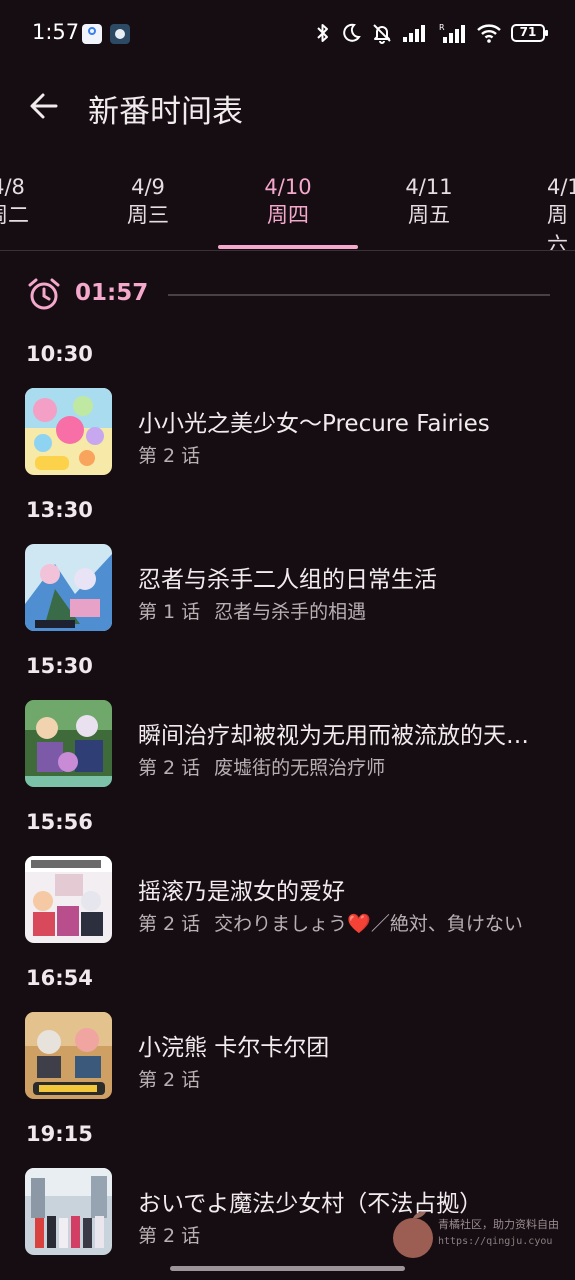 This screenshot has height=1280, width=575. I want to click on current-time-row: 01:57, so click(287, 296).